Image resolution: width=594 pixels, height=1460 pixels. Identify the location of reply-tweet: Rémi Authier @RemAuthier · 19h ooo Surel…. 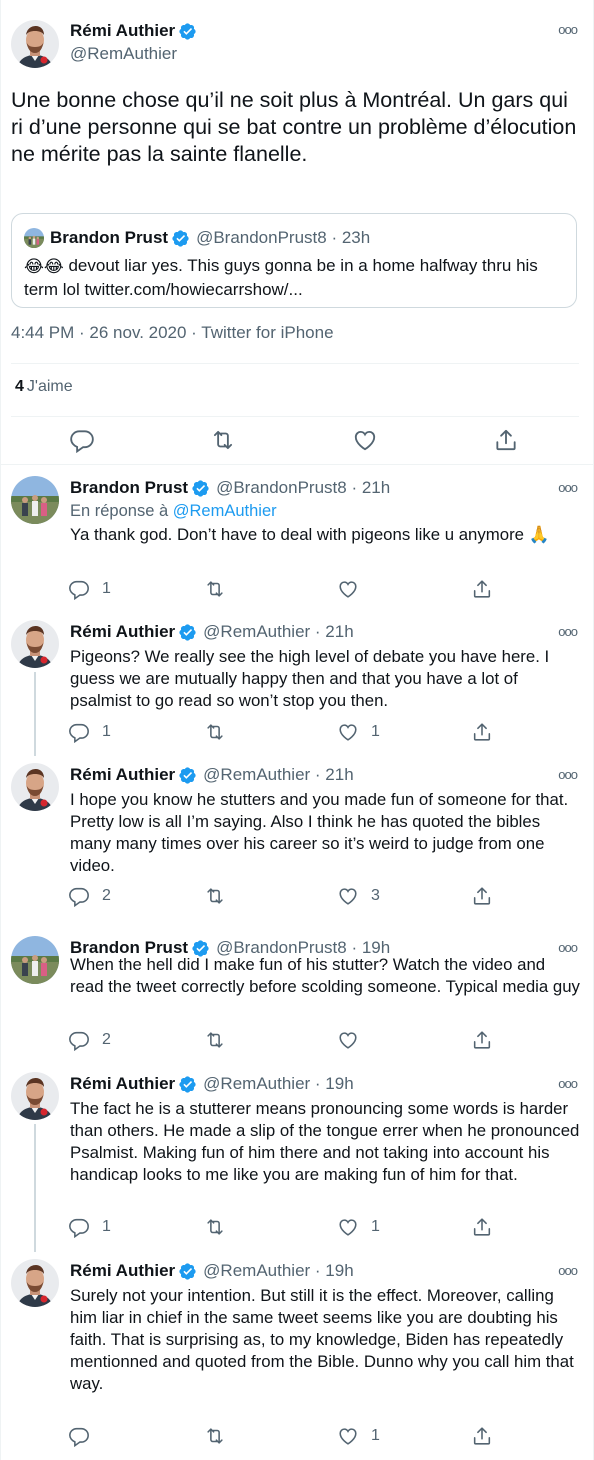
(297, 1354).